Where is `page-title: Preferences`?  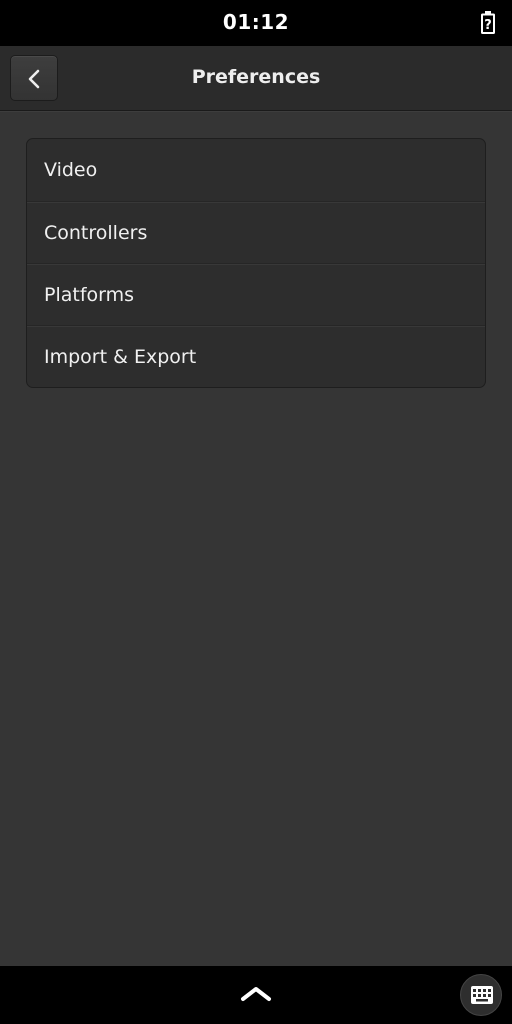
page-title: Preferences is located at coordinates (256, 77).